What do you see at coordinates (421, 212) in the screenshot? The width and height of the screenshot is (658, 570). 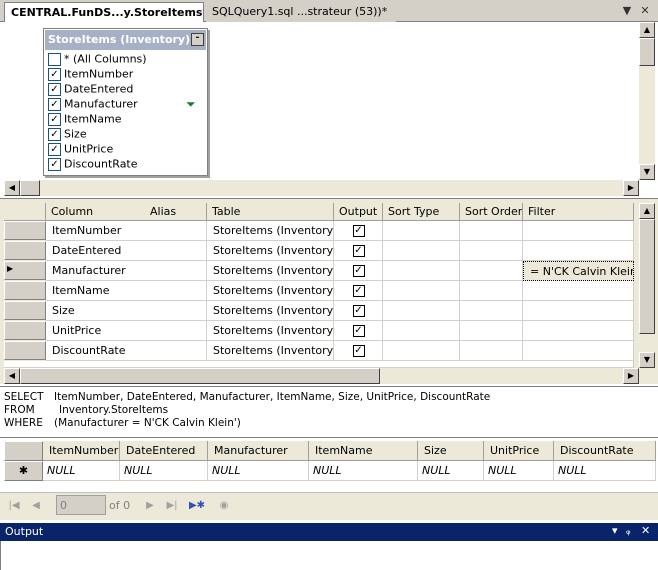 I see `criteria-header-sort-type: Sort Type` at bounding box center [421, 212].